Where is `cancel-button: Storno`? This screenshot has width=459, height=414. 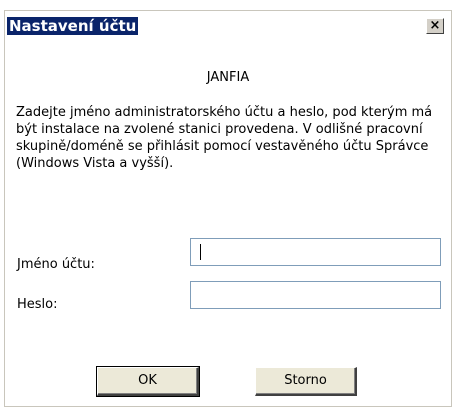
cancel-button: Storno is located at coordinates (306, 381).